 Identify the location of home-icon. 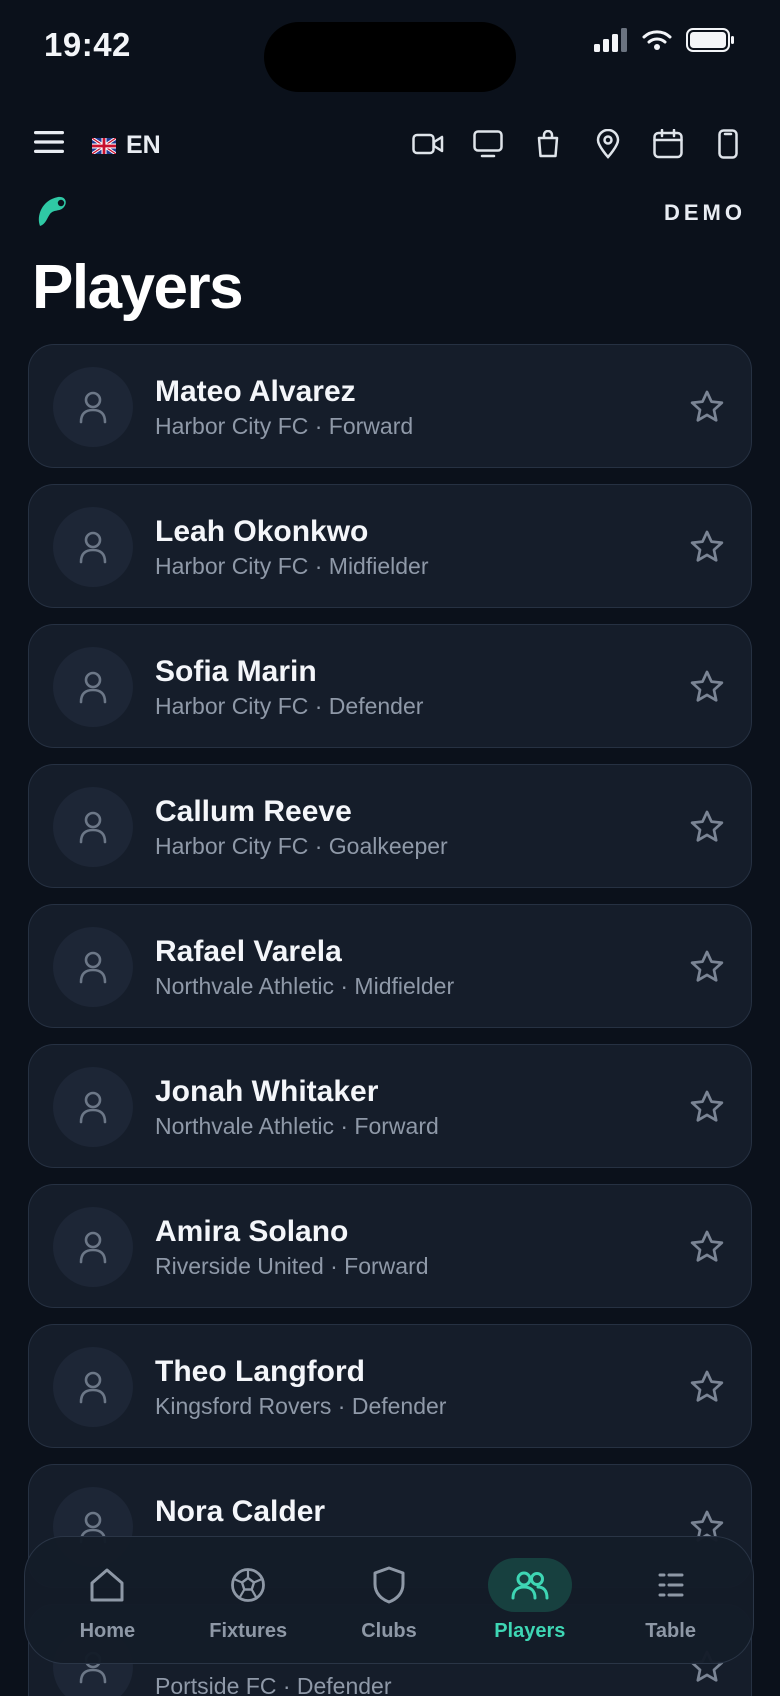
(107, 1584).